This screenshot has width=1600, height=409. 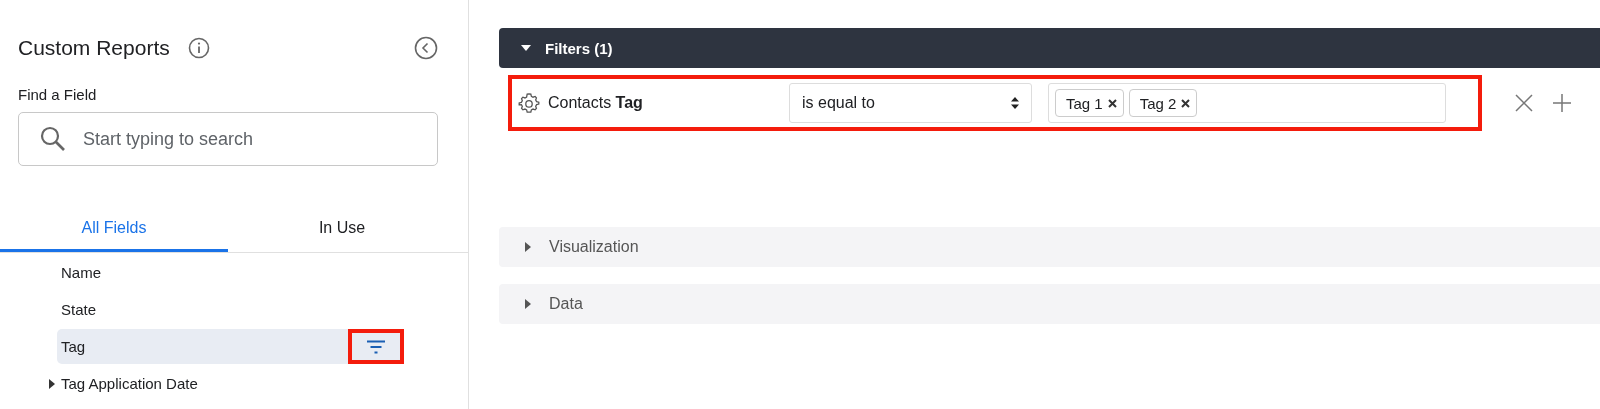 What do you see at coordinates (426, 48) in the screenshot?
I see `collapse-icon` at bounding box center [426, 48].